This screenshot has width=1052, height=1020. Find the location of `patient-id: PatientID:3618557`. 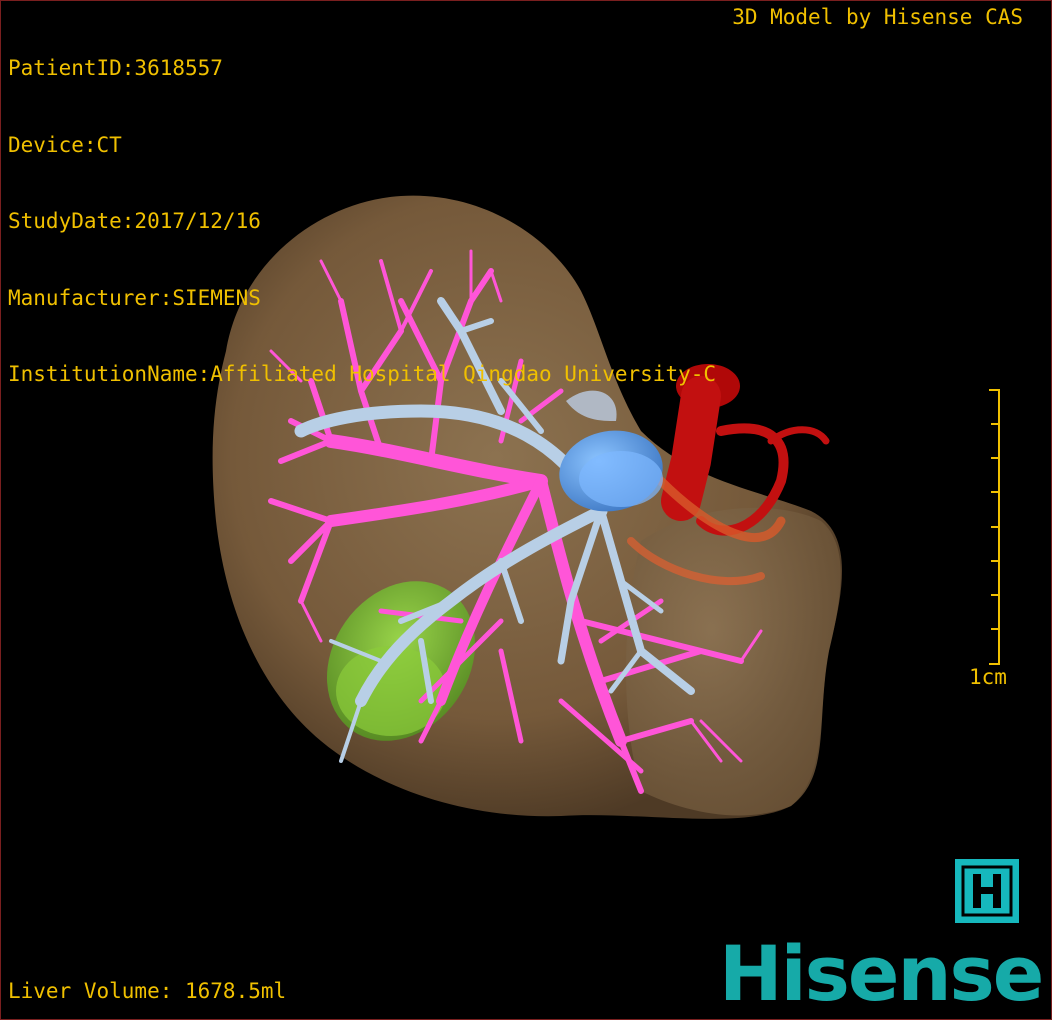

patient-id: PatientID:3618557 is located at coordinates (115, 68).